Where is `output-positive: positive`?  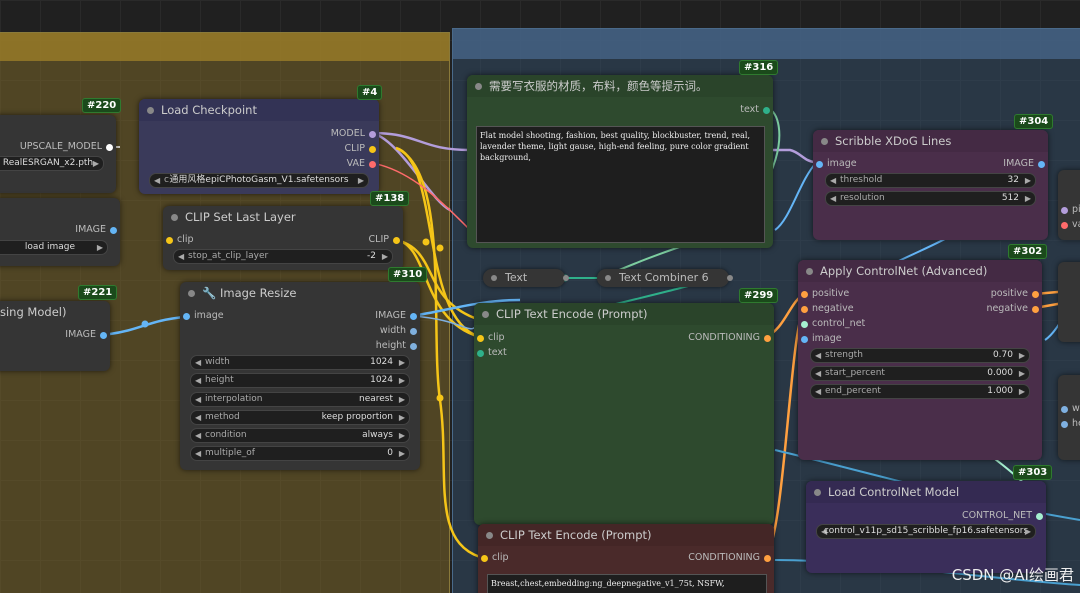
output-positive: positive is located at coordinates (1015, 293).